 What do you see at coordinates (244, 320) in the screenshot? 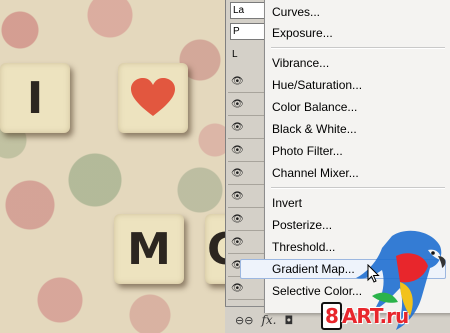
I see `link-layers-icon: ⊖⊖` at bounding box center [244, 320].